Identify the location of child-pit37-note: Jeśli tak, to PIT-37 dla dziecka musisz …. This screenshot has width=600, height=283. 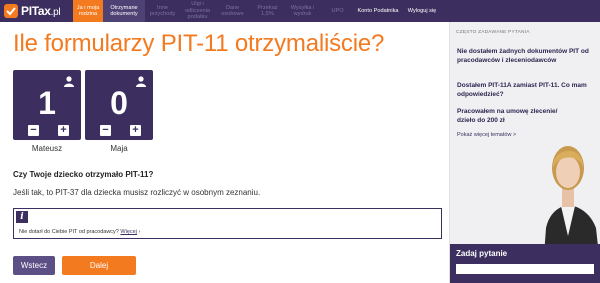
(137, 192).